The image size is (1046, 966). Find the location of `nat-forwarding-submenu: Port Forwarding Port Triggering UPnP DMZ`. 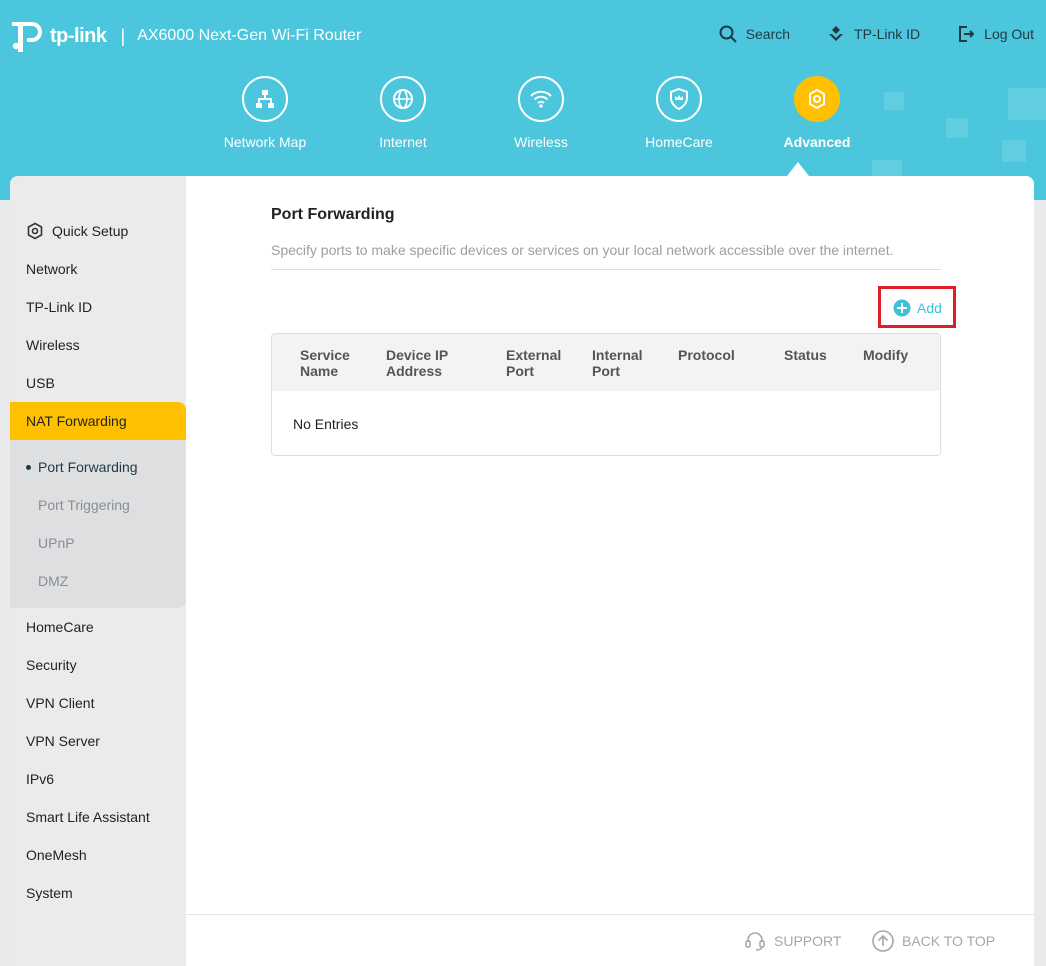

nat-forwarding-submenu: Port Forwarding Port Triggering UPnP DMZ is located at coordinates (98, 524).